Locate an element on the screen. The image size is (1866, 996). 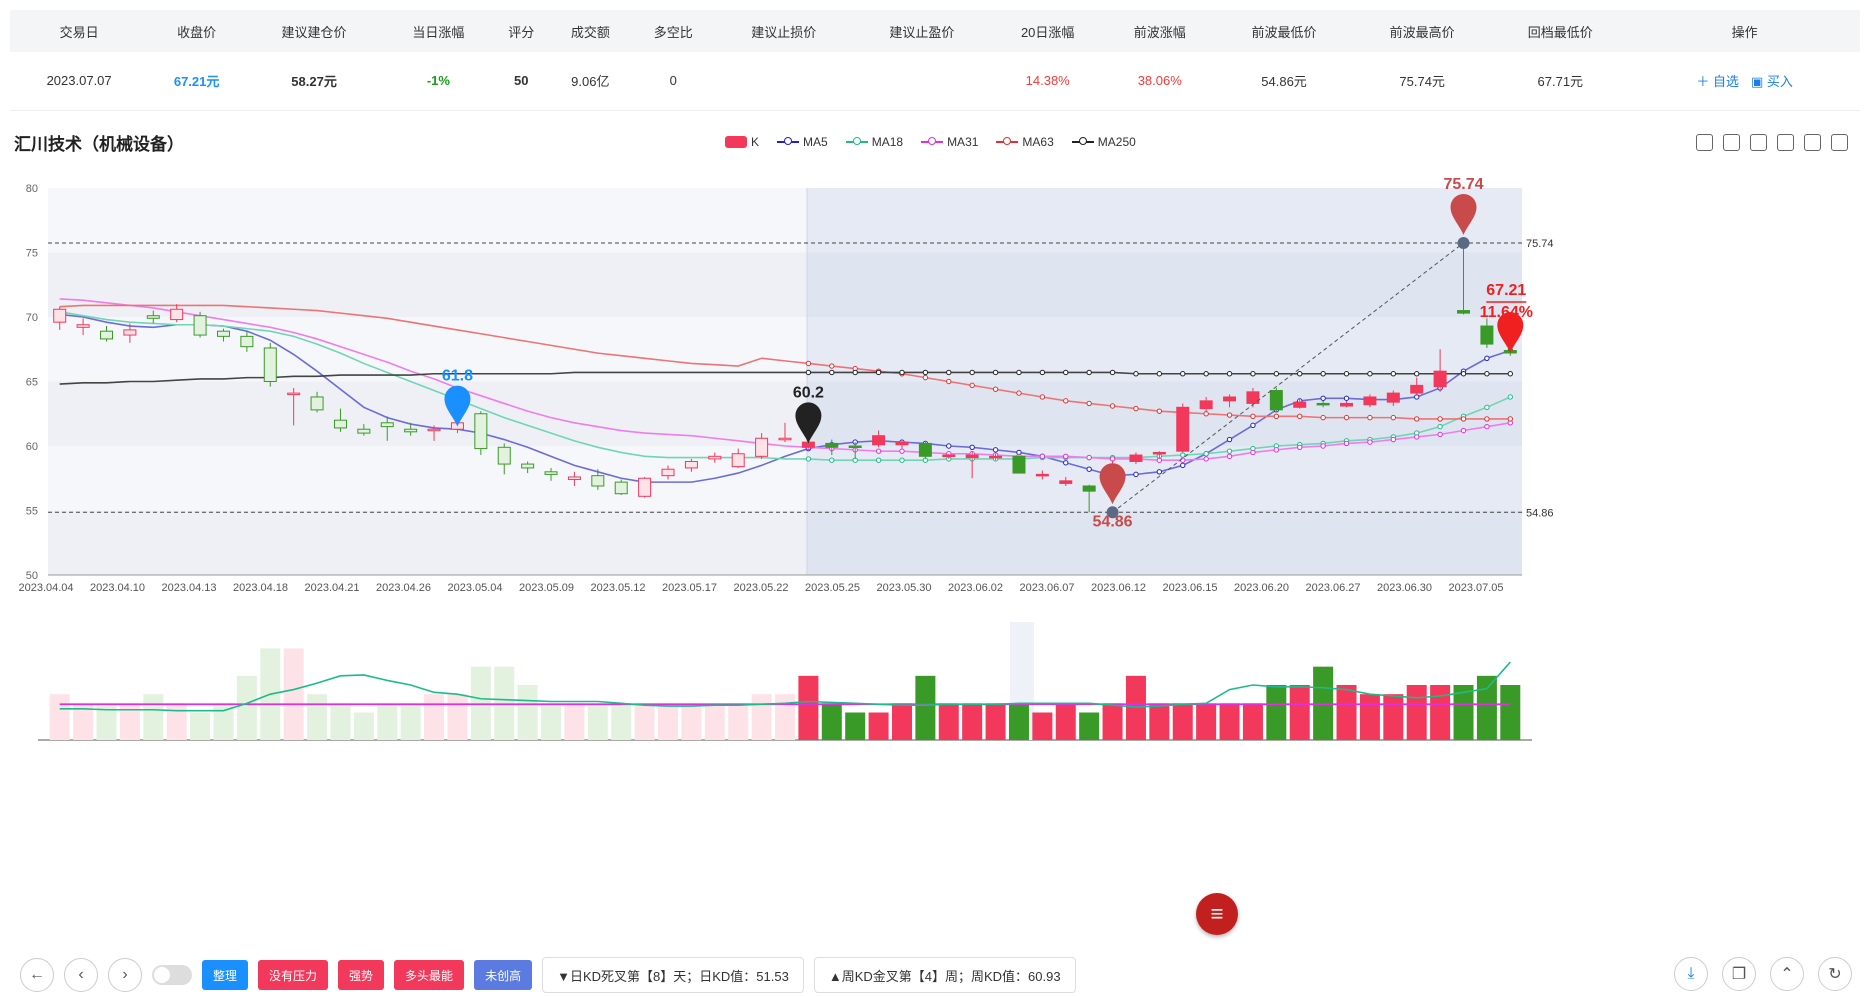
status-tag: 多头最能 is located at coordinates (429, 975).